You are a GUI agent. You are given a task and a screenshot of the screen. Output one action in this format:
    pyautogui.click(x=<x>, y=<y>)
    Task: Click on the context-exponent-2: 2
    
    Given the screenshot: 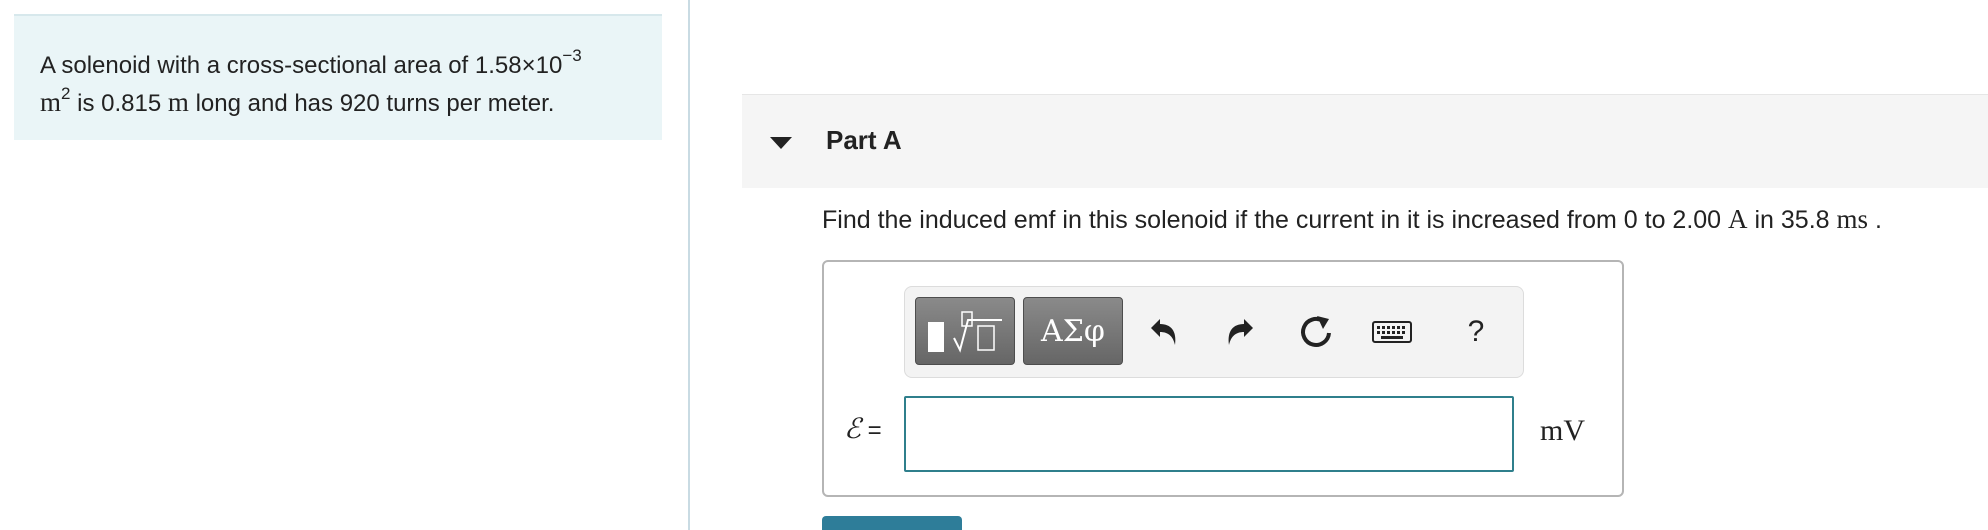 What is the action you would take?
    pyautogui.click(x=66, y=93)
    